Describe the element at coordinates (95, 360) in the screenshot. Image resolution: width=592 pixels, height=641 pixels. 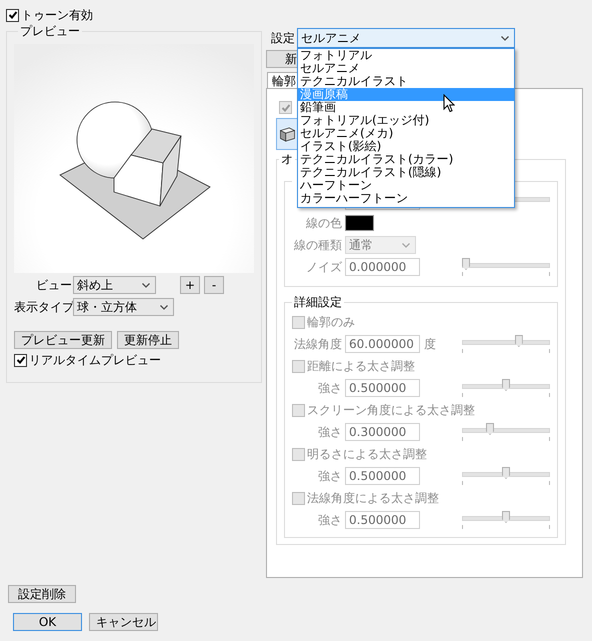
I see `checkbox-label: リアルタイムプレビュー` at that location.